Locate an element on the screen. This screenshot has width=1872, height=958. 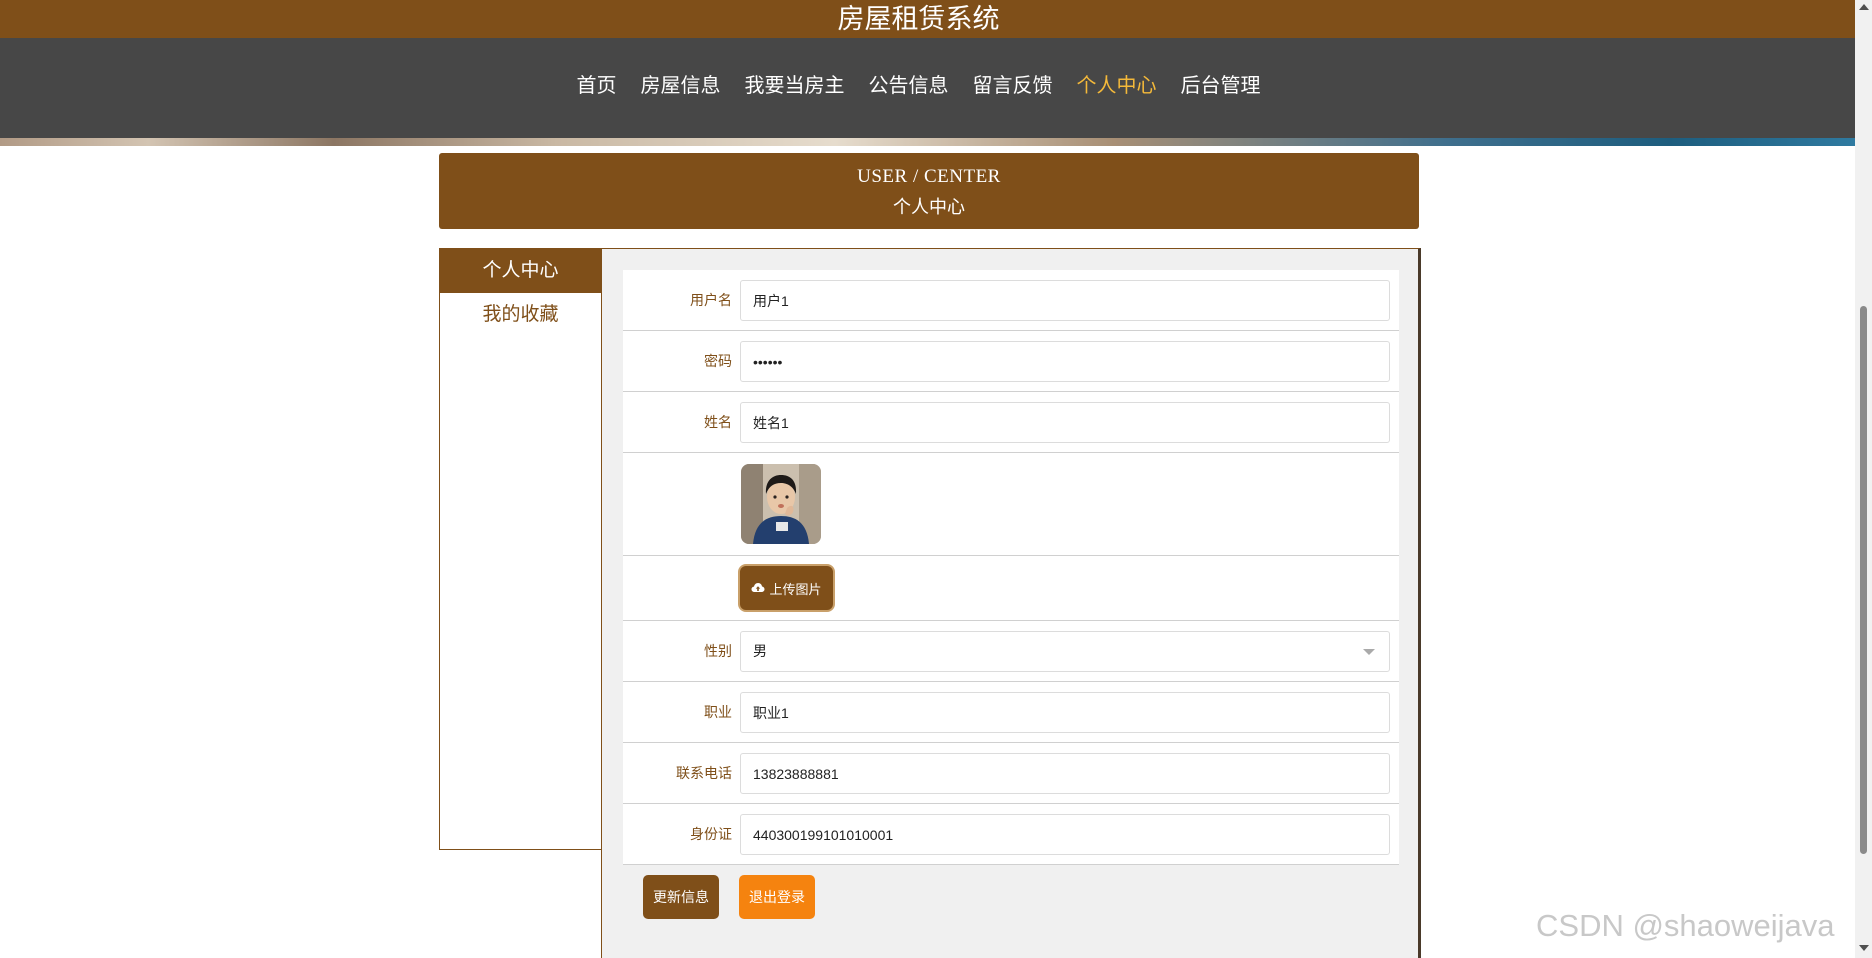
avatar is located at coordinates (781, 504).